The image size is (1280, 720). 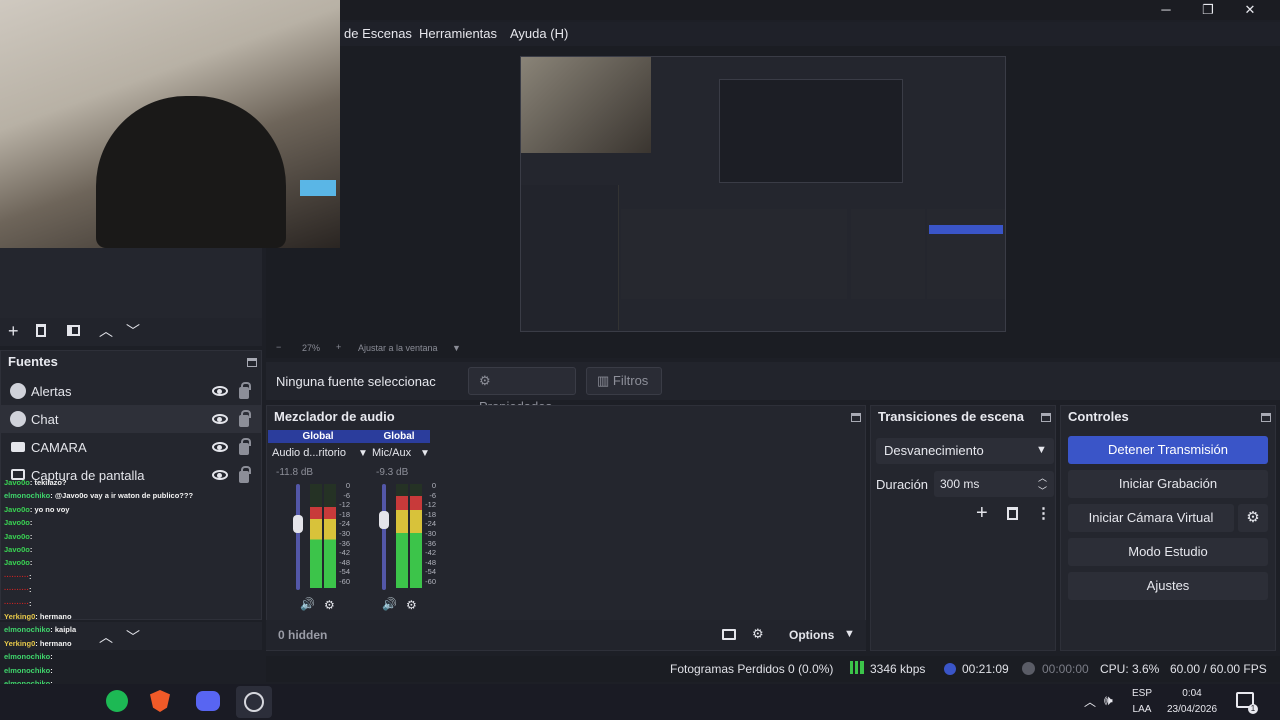 I want to click on chat-username: Javo0o, so click(x=17, y=509).